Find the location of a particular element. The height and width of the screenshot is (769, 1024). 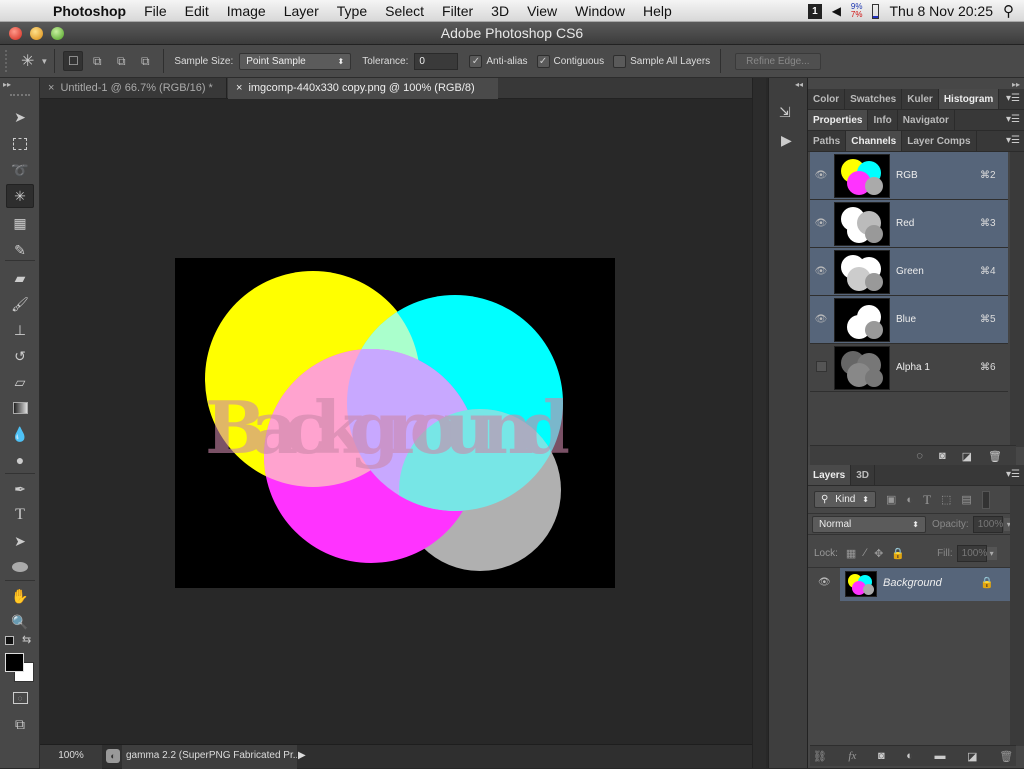

load-channel-as-selection-icon: ◌ is located at coordinates (919, 456).